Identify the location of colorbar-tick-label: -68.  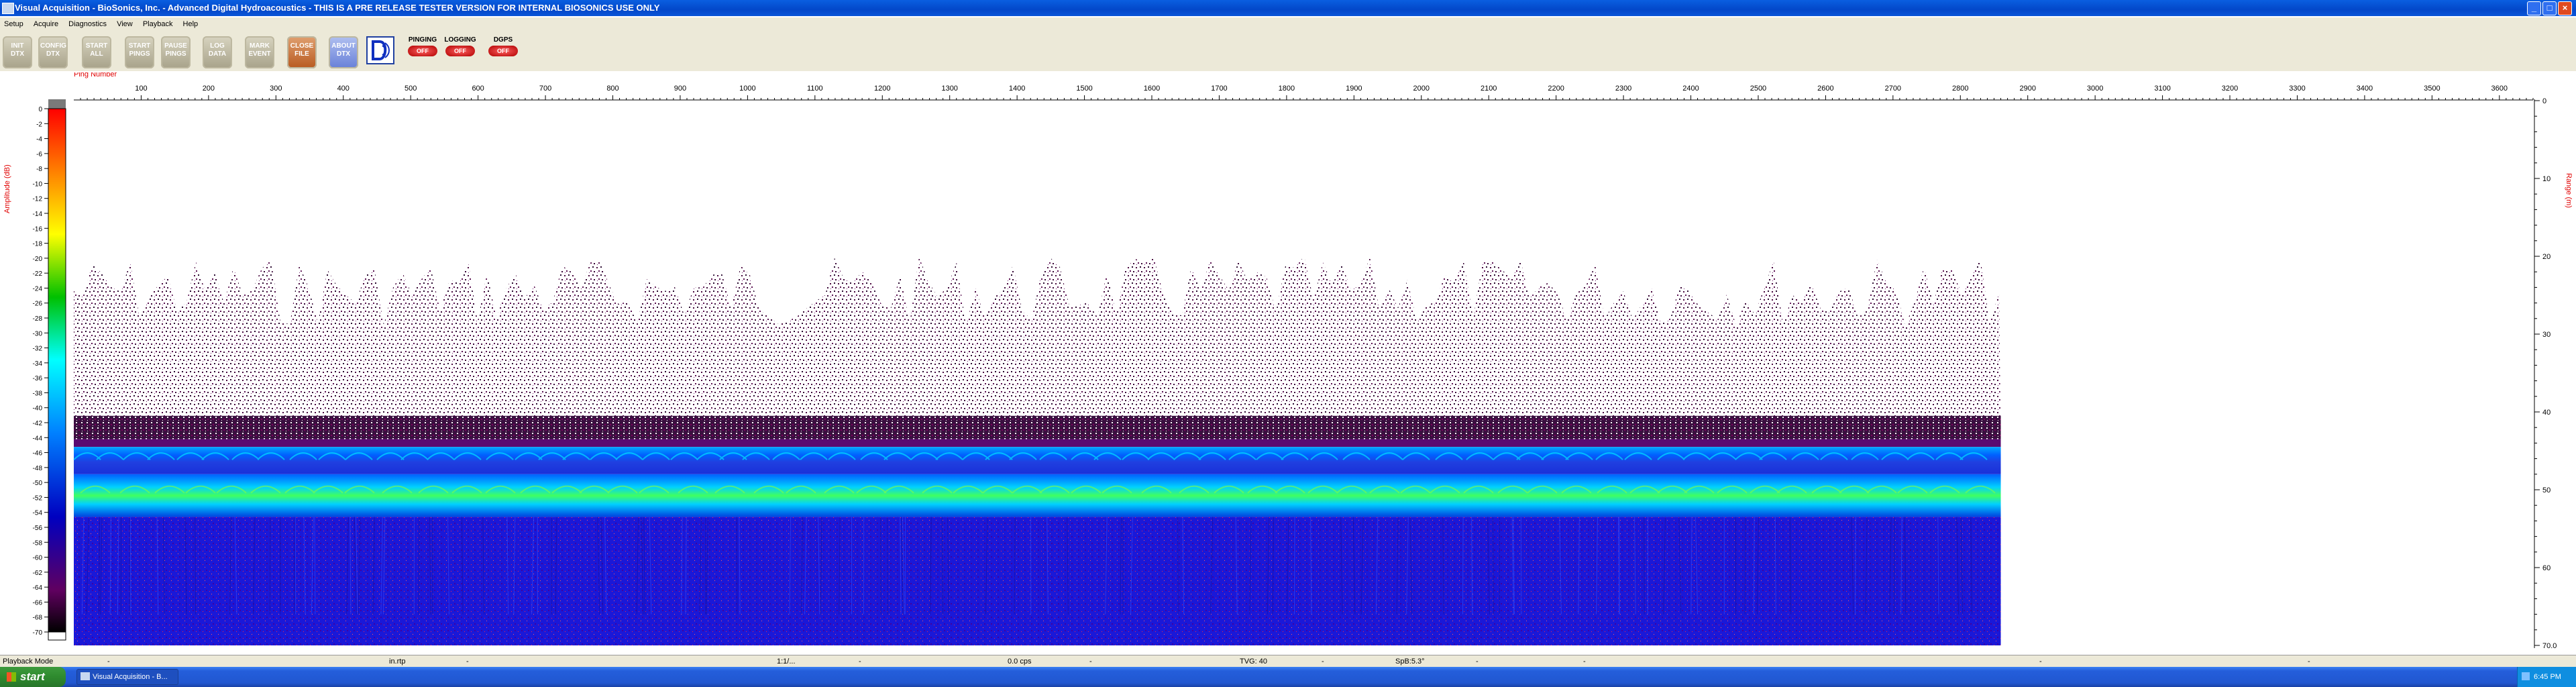
(38, 618).